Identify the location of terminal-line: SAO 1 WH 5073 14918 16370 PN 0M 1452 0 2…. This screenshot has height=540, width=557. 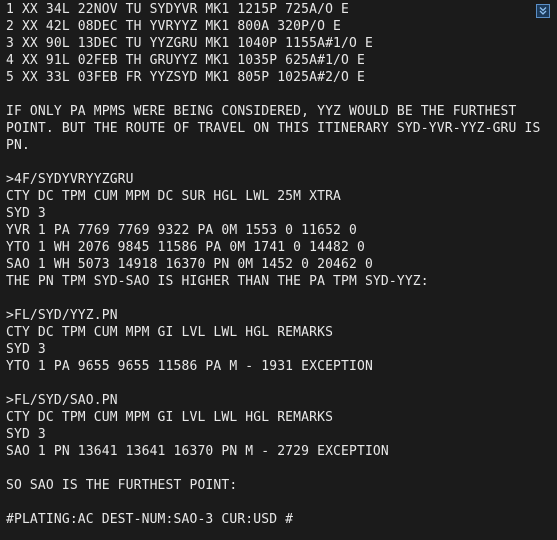
(189, 264).